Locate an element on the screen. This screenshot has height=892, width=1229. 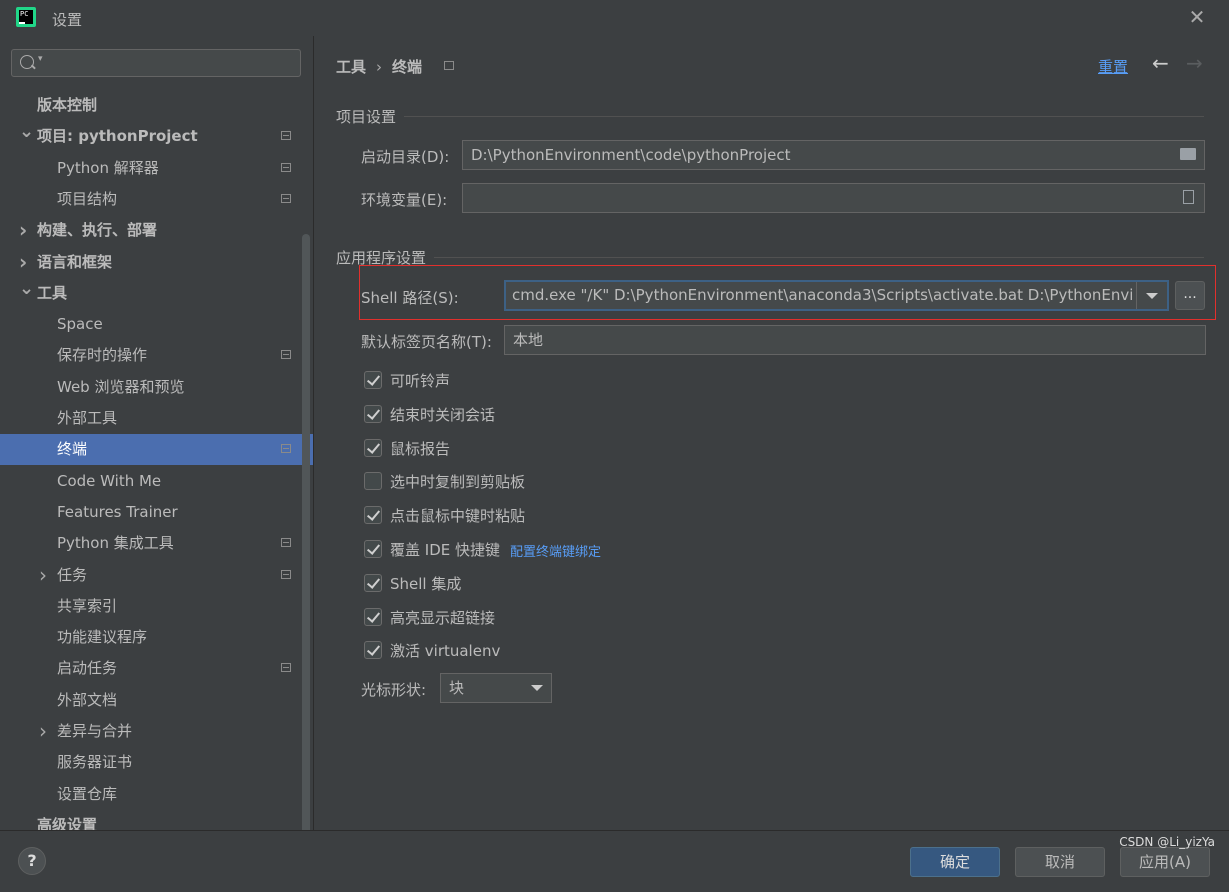
sidebar-item: › 构建、执行、部署 is located at coordinates (156, 230).